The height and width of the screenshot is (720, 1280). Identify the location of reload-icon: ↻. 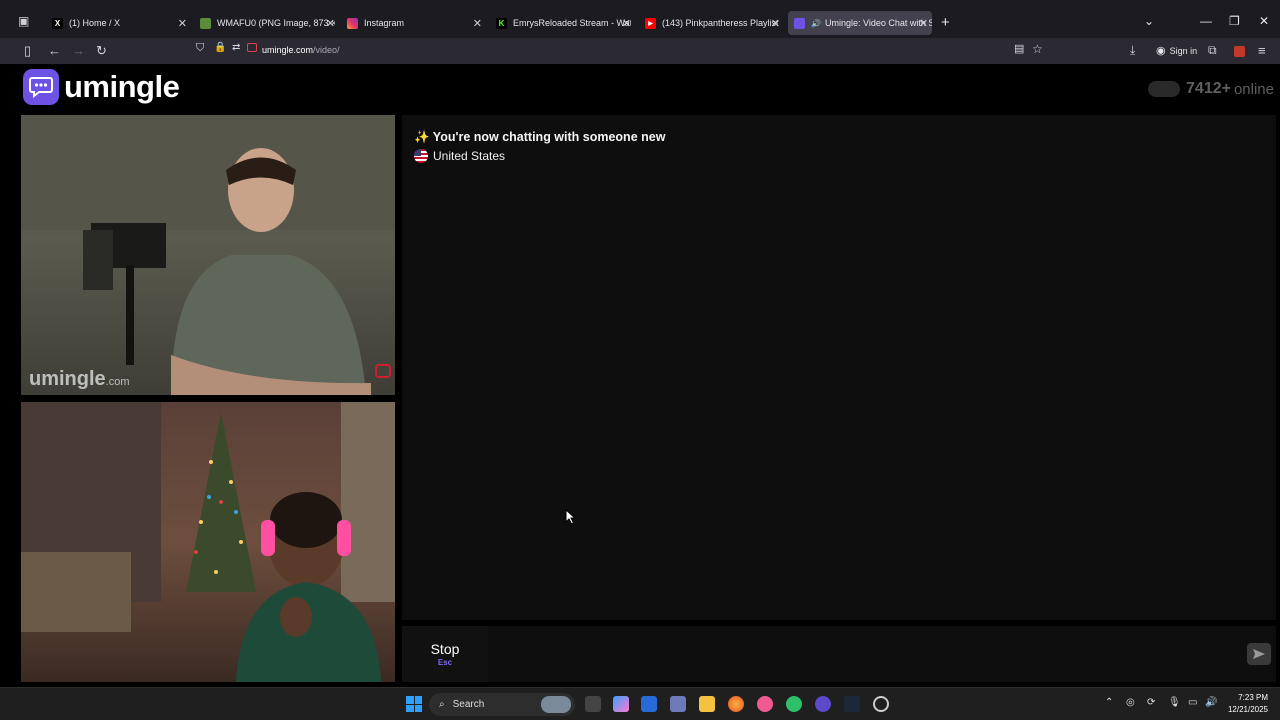
(101, 51).